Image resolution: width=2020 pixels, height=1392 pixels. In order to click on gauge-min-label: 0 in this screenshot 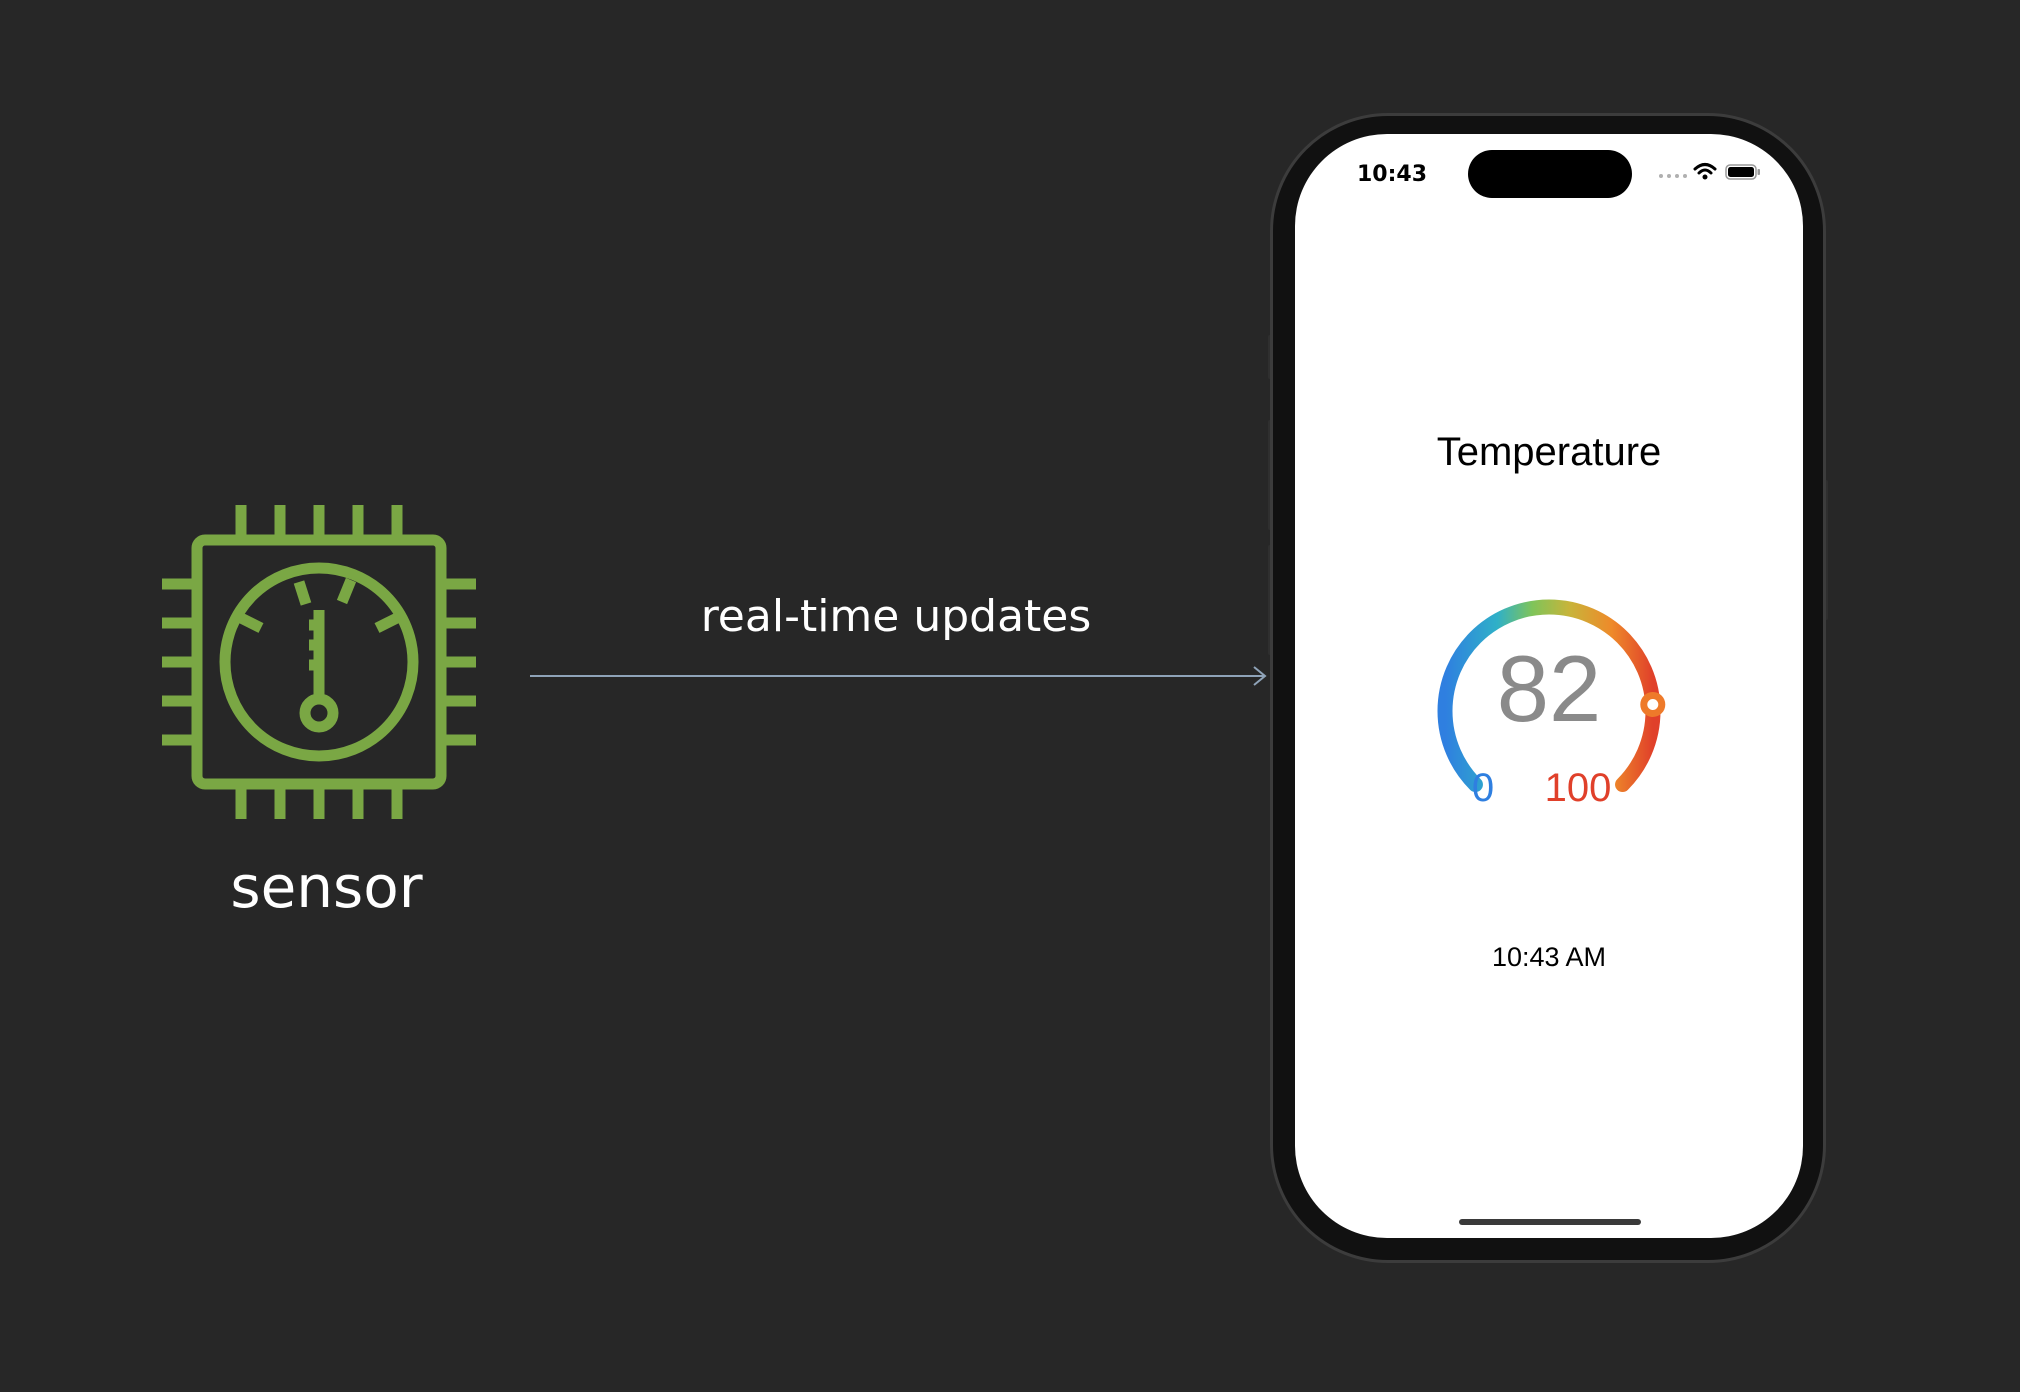, I will do `click(1483, 788)`.